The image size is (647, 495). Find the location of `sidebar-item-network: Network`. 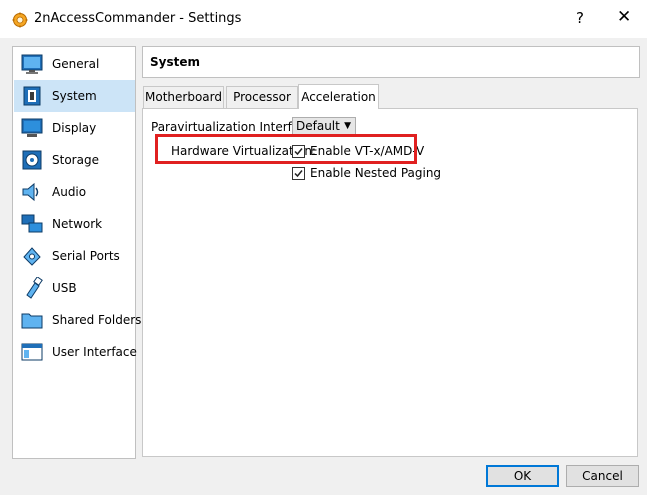

sidebar-item-network: Network is located at coordinates (74, 224).